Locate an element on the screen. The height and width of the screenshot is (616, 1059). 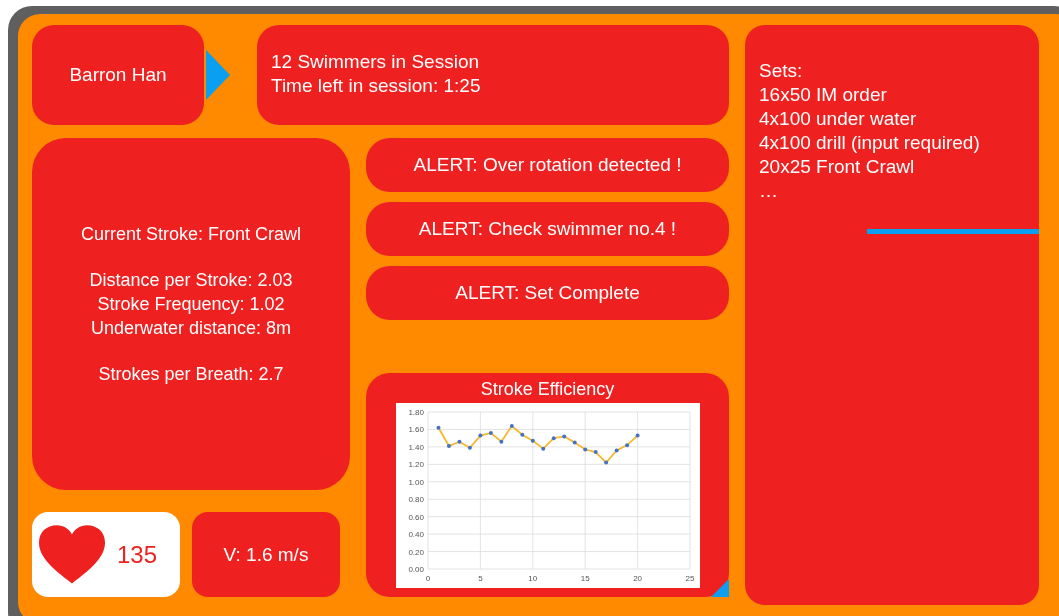
axis-tick-label: 1.00 is located at coordinates (415, 482).